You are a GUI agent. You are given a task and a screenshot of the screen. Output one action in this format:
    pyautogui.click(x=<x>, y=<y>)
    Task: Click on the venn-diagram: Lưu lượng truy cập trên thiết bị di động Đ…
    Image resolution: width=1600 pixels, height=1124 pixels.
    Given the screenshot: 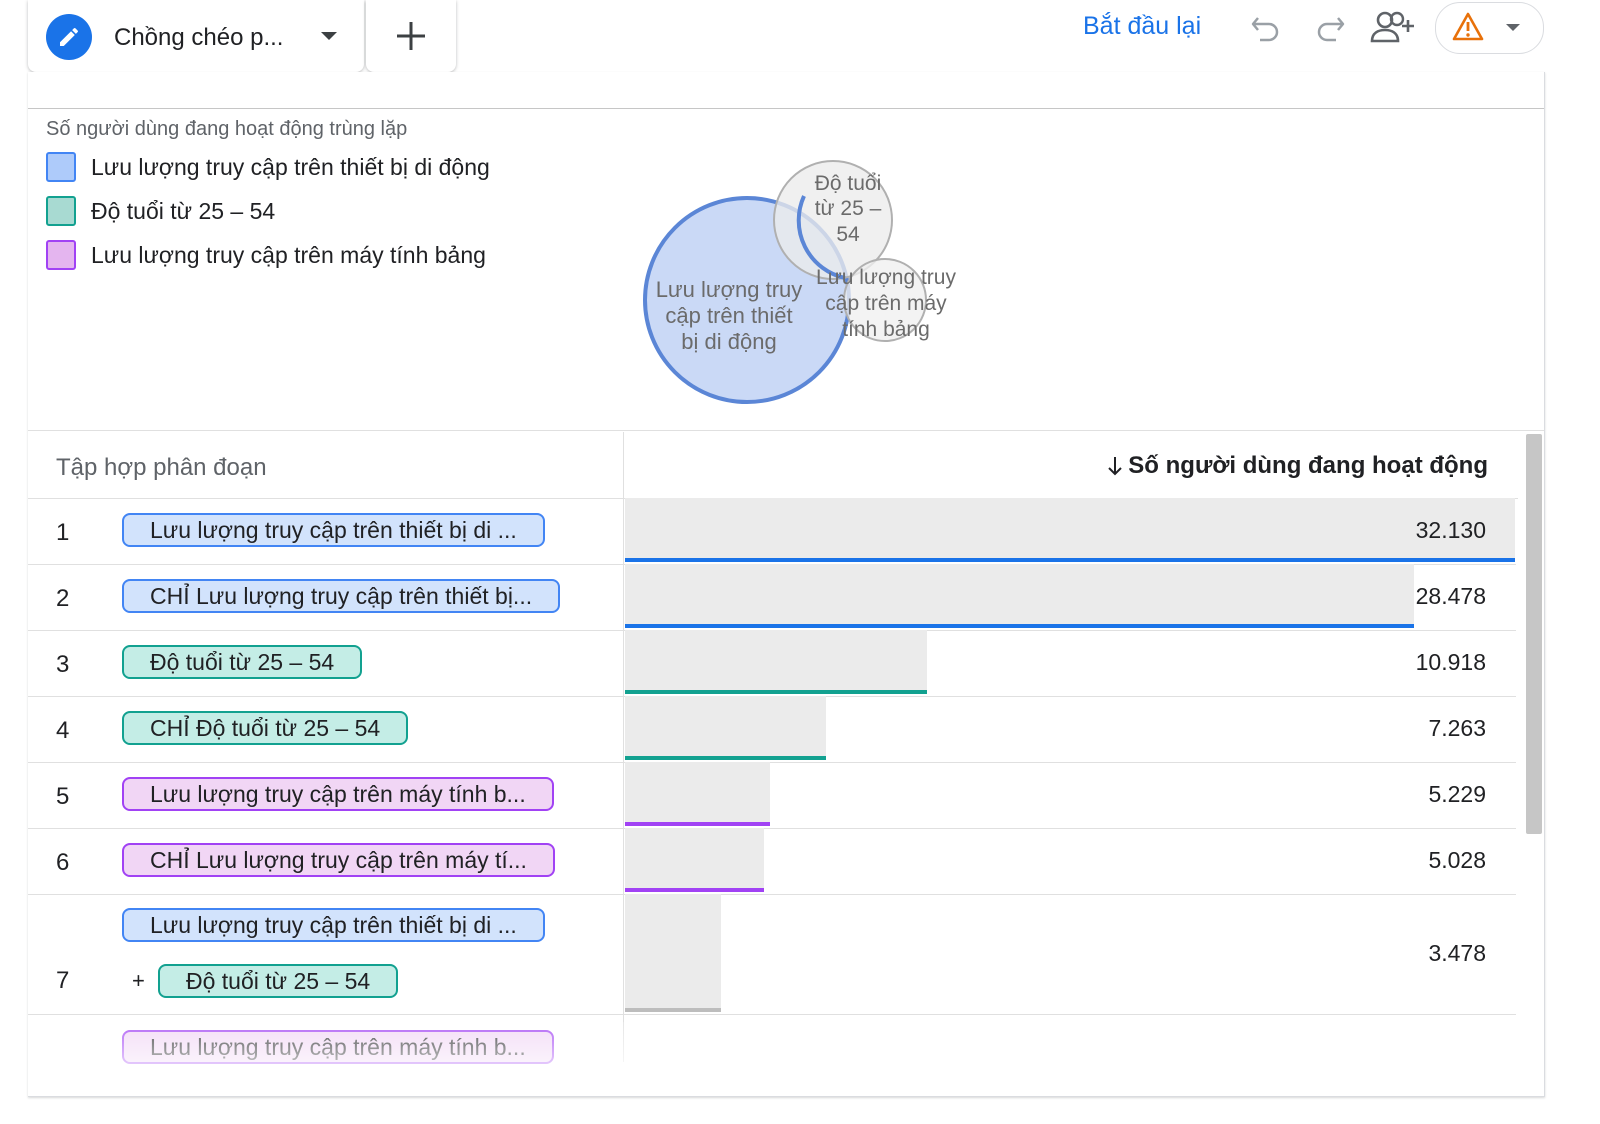 What is the action you would take?
    pyautogui.click(x=828, y=282)
    